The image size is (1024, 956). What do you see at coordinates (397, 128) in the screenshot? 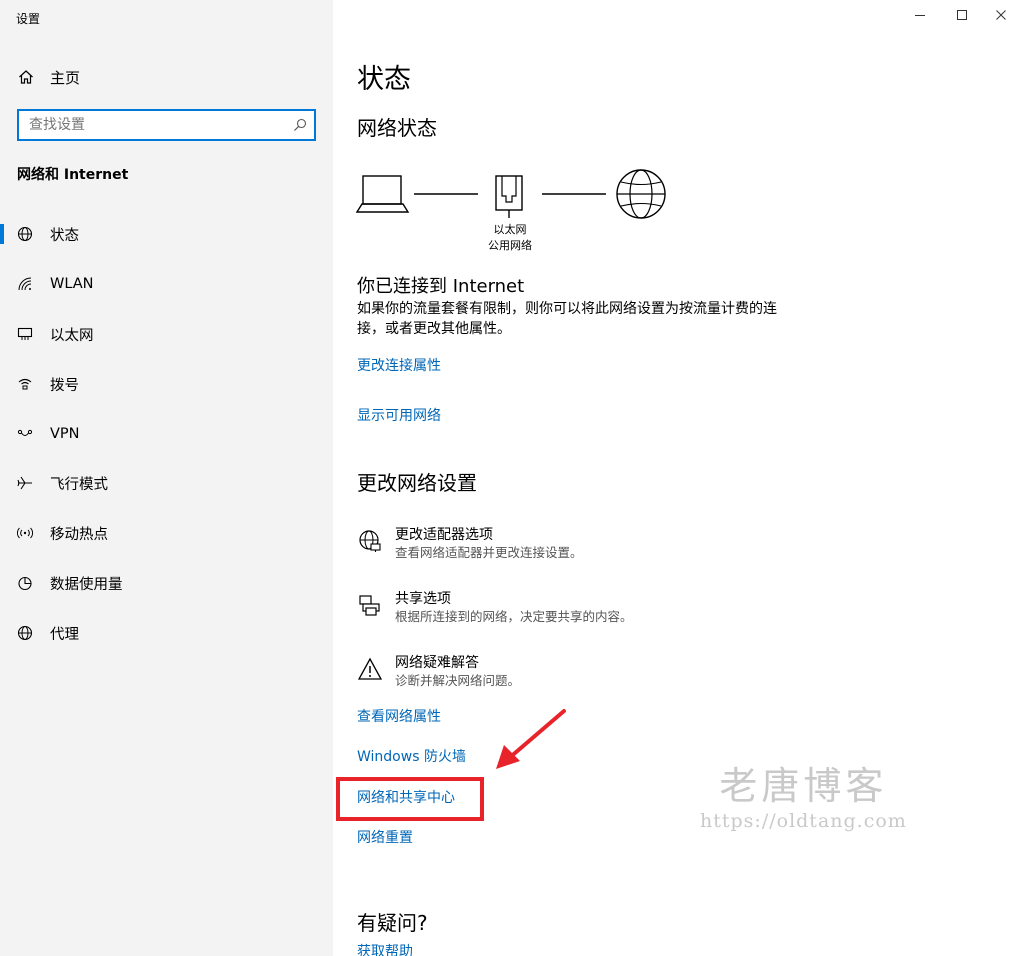
I see `network-status-heading: 网络状态` at bounding box center [397, 128].